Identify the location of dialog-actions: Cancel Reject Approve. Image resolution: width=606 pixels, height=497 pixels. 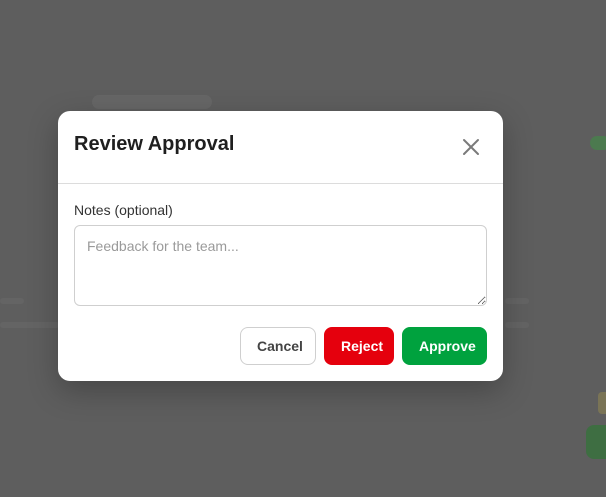
(363, 346).